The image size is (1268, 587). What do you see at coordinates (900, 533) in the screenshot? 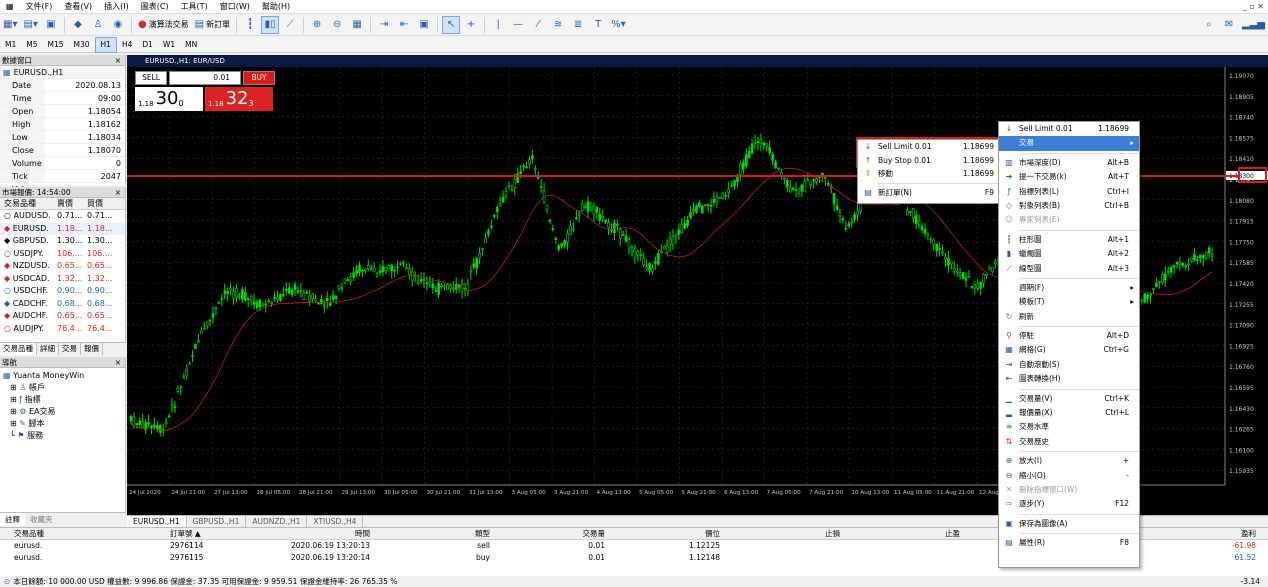
I see `terminal-header: 止盈` at bounding box center [900, 533].